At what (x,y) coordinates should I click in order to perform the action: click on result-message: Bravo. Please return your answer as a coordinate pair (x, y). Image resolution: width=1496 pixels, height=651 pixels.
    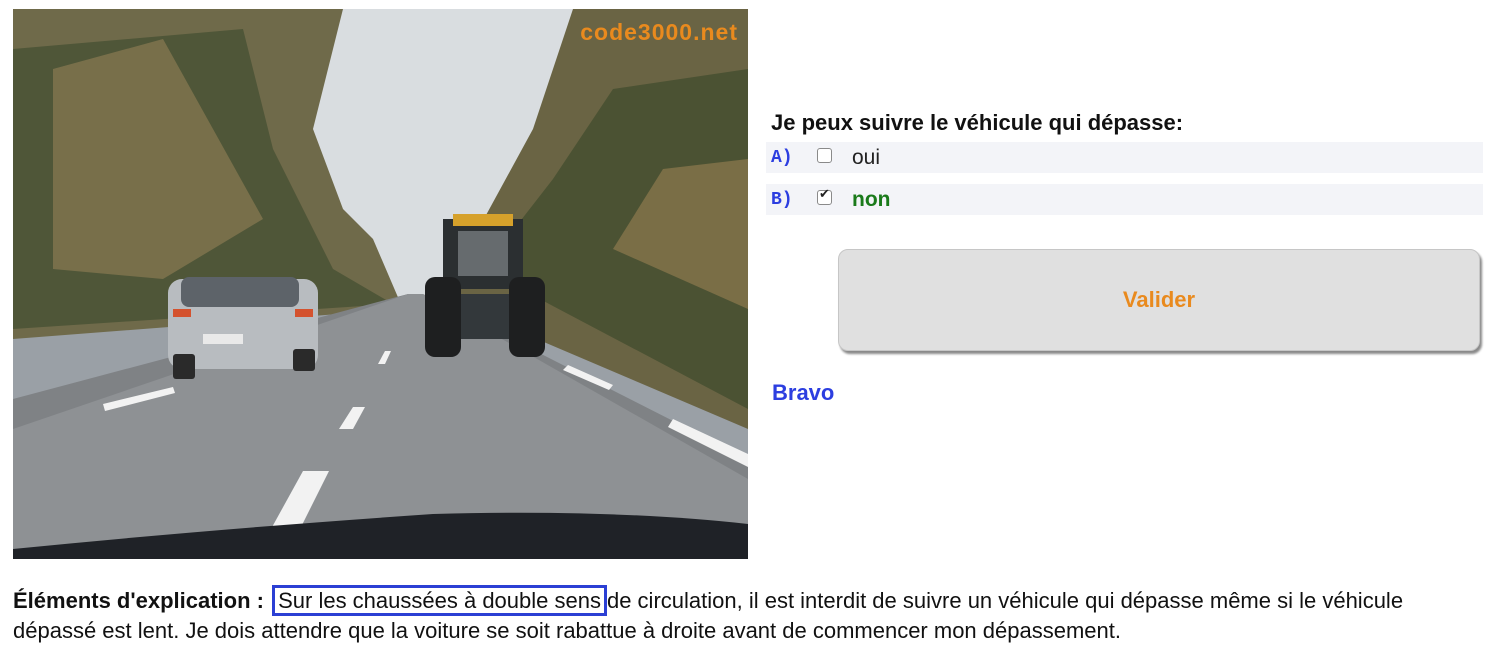
    Looking at the image, I should click on (803, 392).